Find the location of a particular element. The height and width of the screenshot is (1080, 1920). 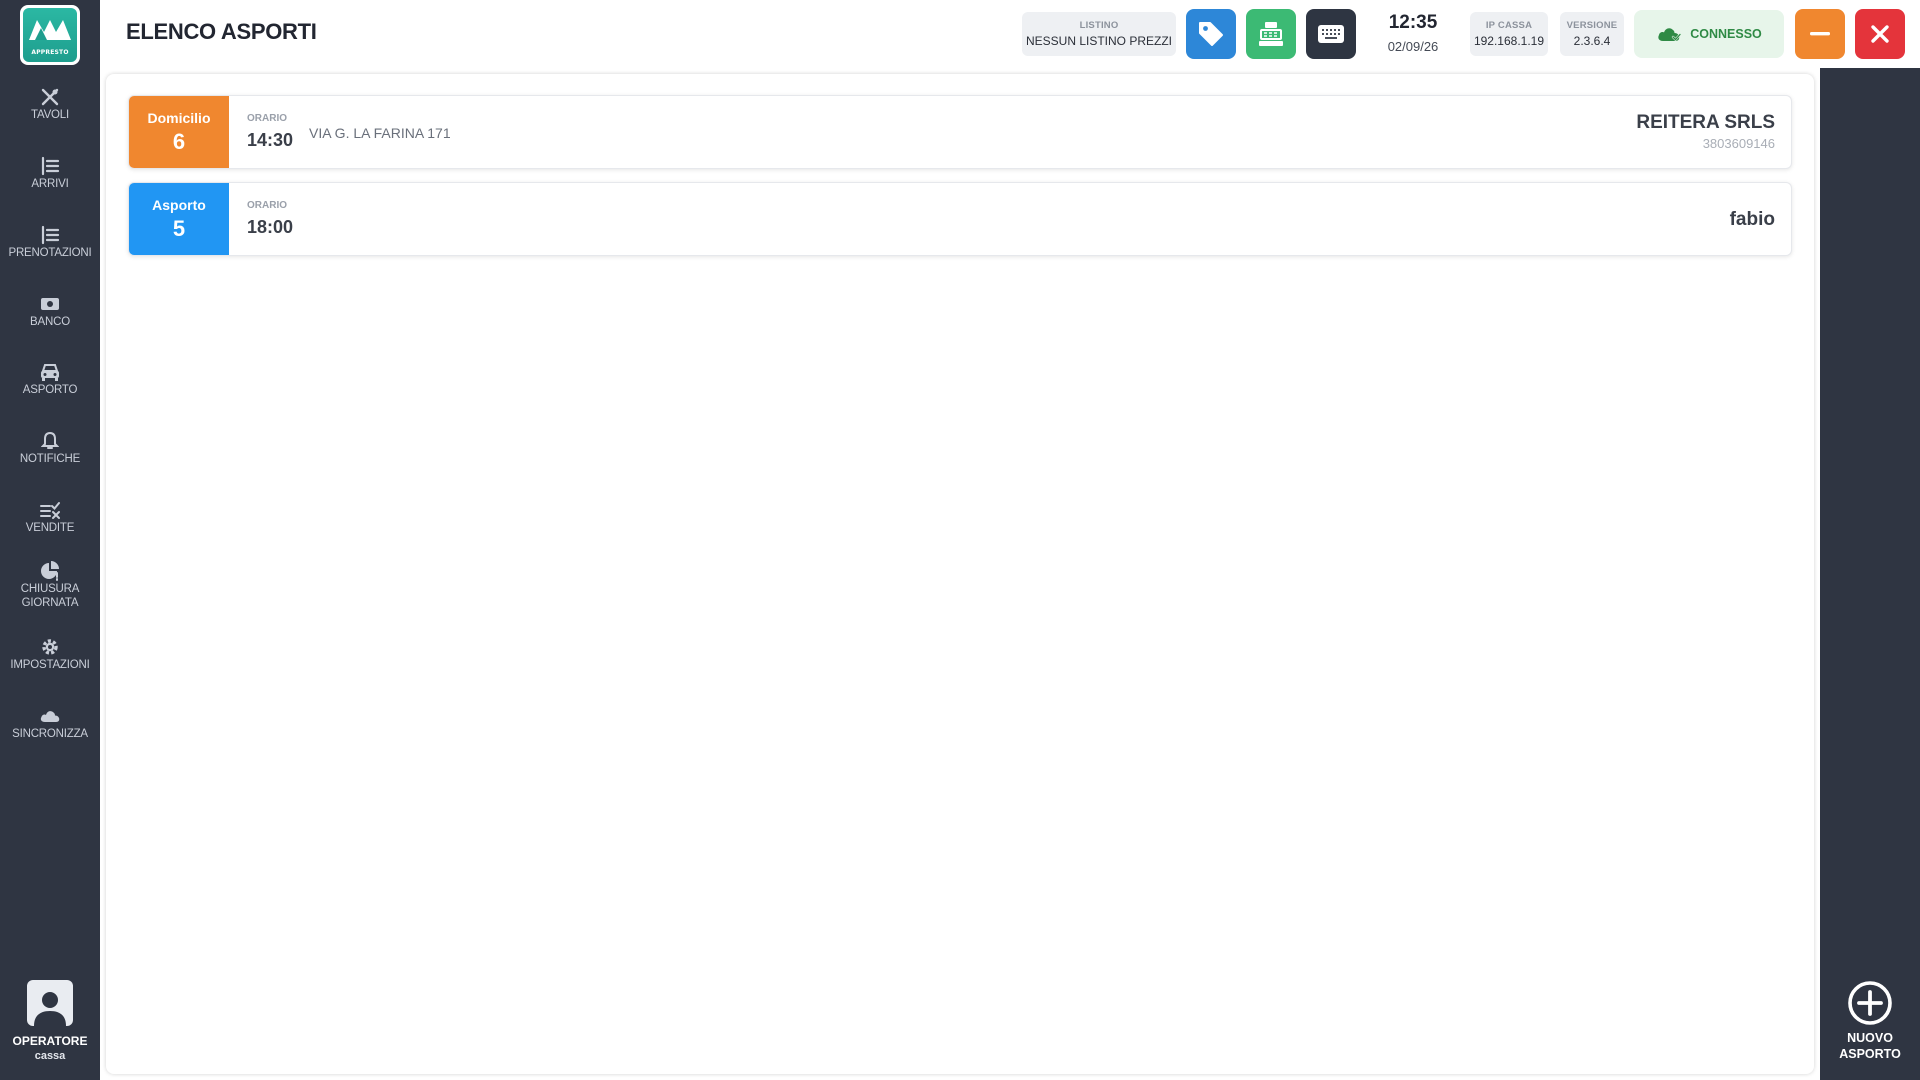

order-time: 18:00 is located at coordinates (270, 227).